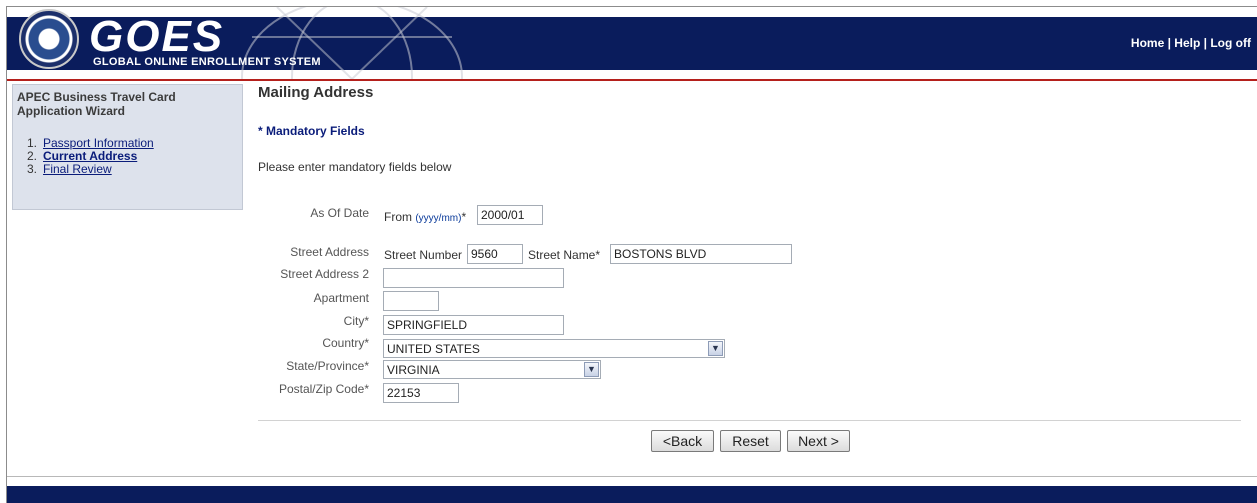 The width and height of the screenshot is (1257, 503). Describe the element at coordinates (316, 92) in the screenshot. I see `page-title: Mailing Address` at that location.